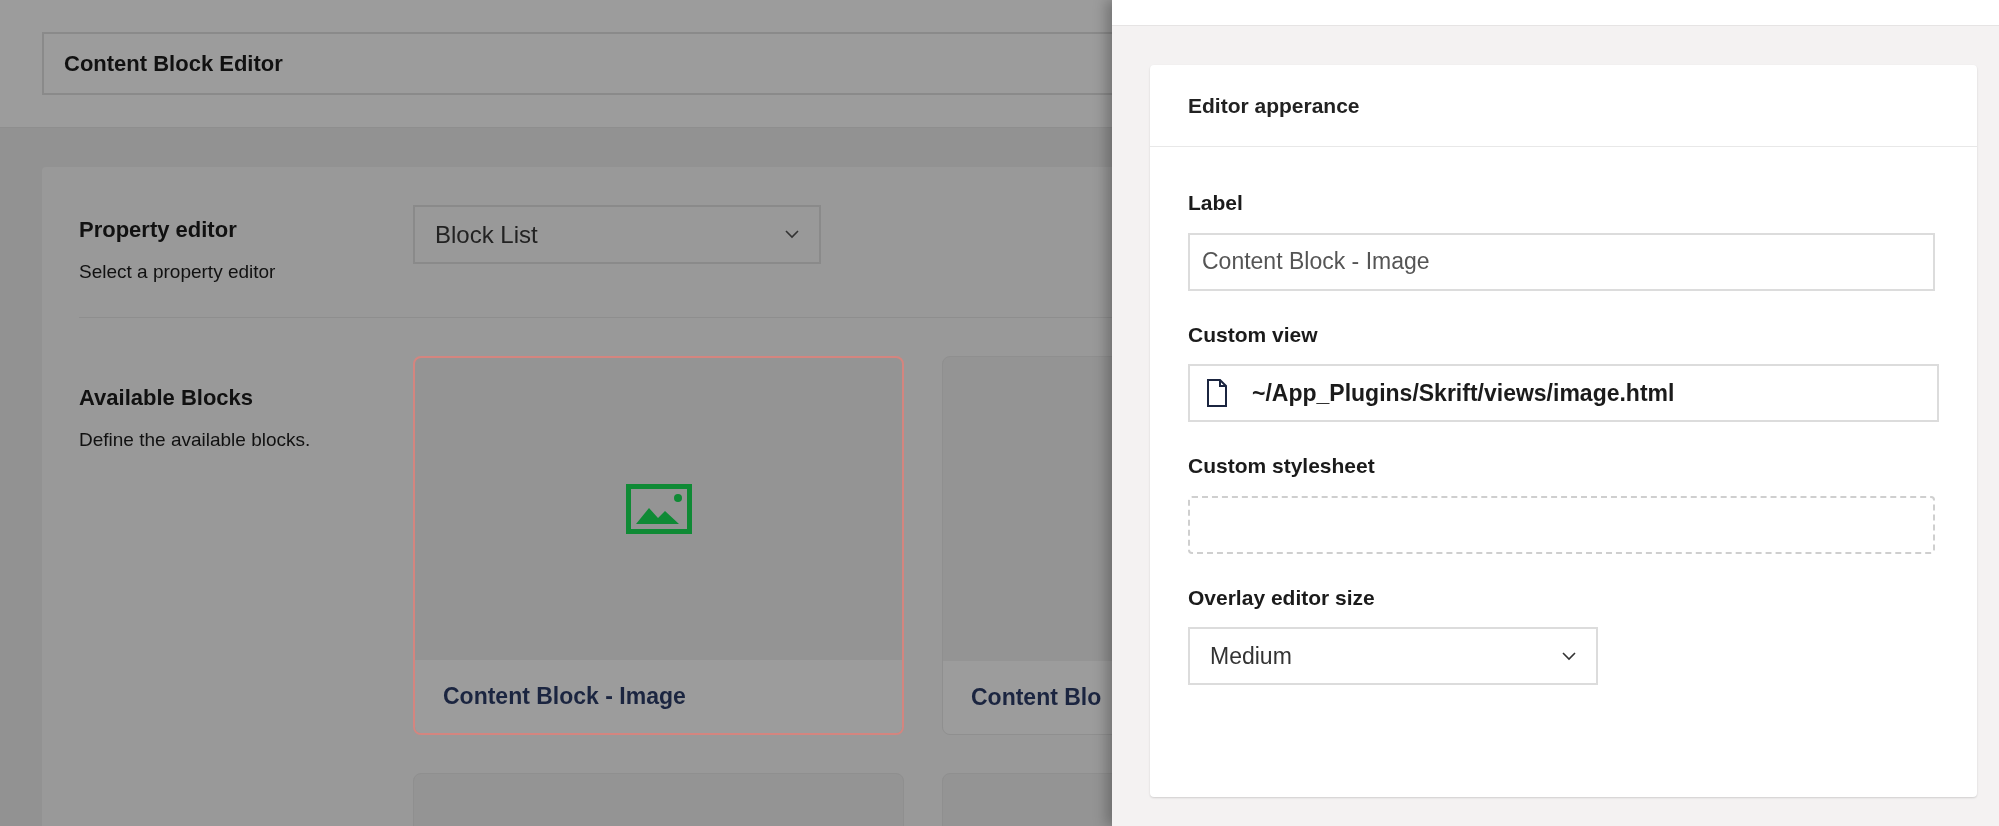 This screenshot has height=826, width=1999. What do you see at coordinates (1282, 597) in the screenshot?
I see `field-label: Overlay editor size` at bounding box center [1282, 597].